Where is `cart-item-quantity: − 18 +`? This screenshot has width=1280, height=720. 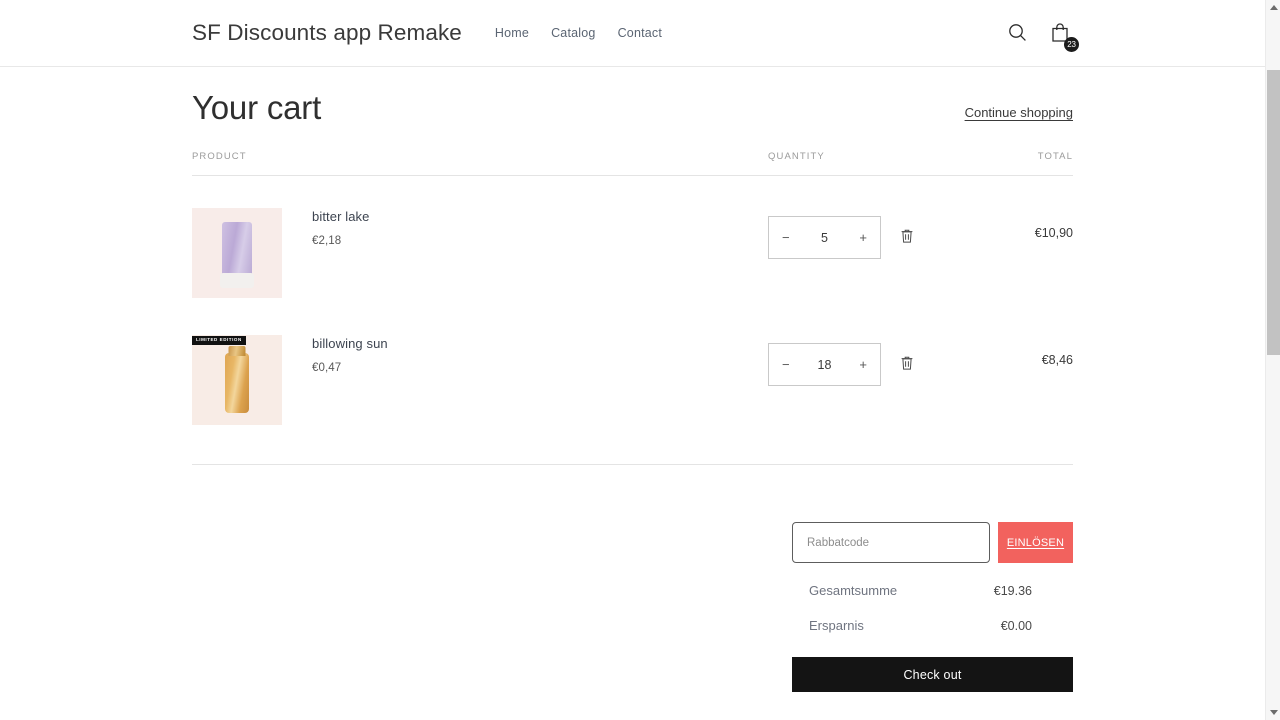 cart-item-quantity: − 18 + is located at coordinates (864, 360).